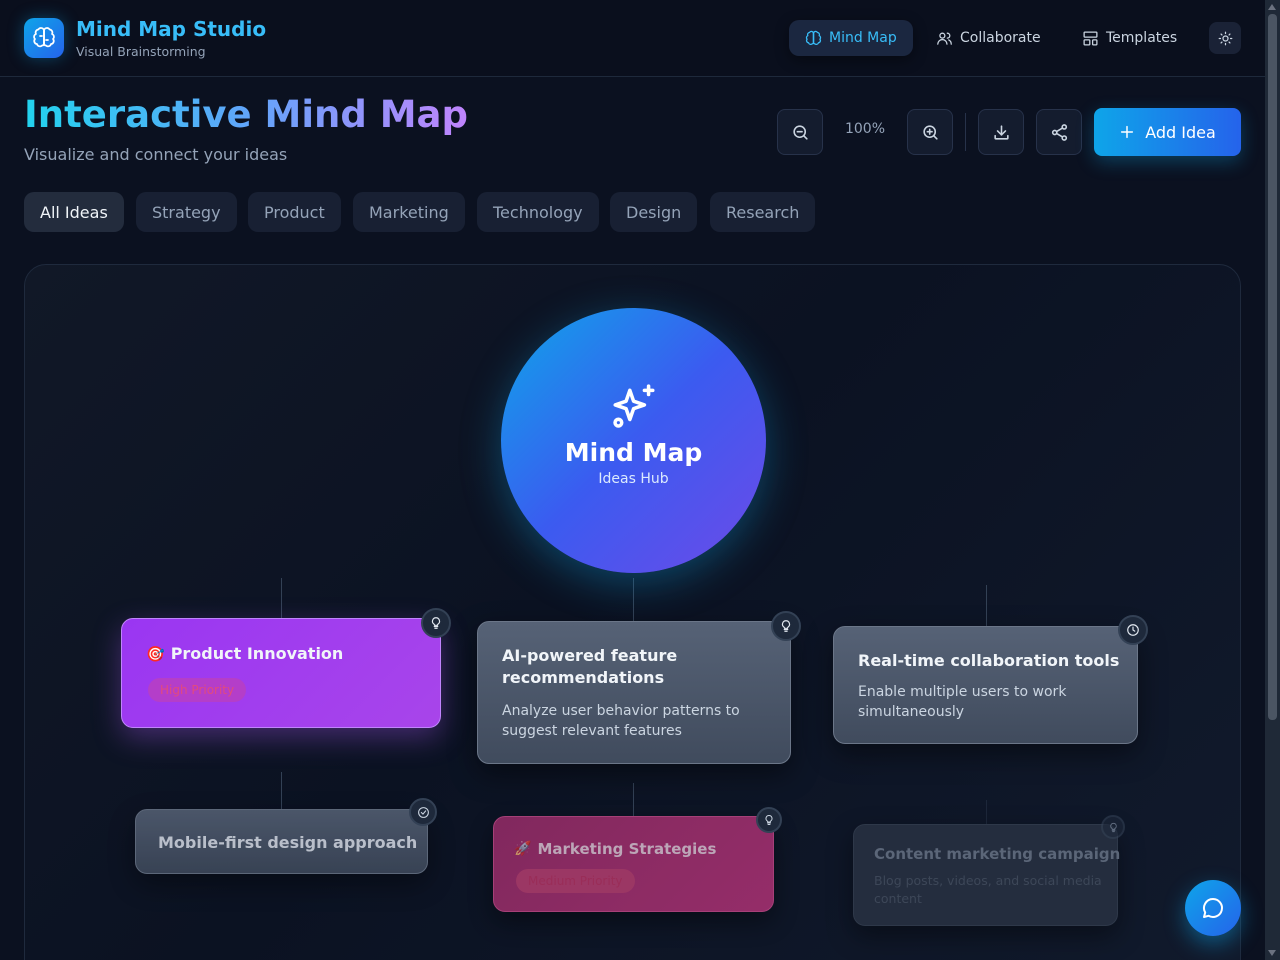  What do you see at coordinates (1272, 367) in the screenshot?
I see `scroll-thumb` at bounding box center [1272, 367].